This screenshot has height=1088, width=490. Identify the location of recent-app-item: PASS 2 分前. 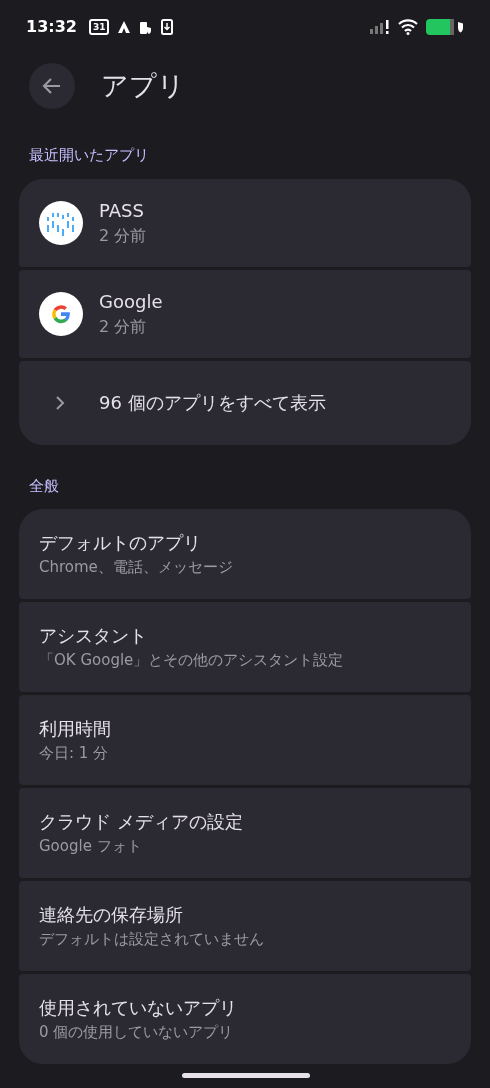
(245, 222).